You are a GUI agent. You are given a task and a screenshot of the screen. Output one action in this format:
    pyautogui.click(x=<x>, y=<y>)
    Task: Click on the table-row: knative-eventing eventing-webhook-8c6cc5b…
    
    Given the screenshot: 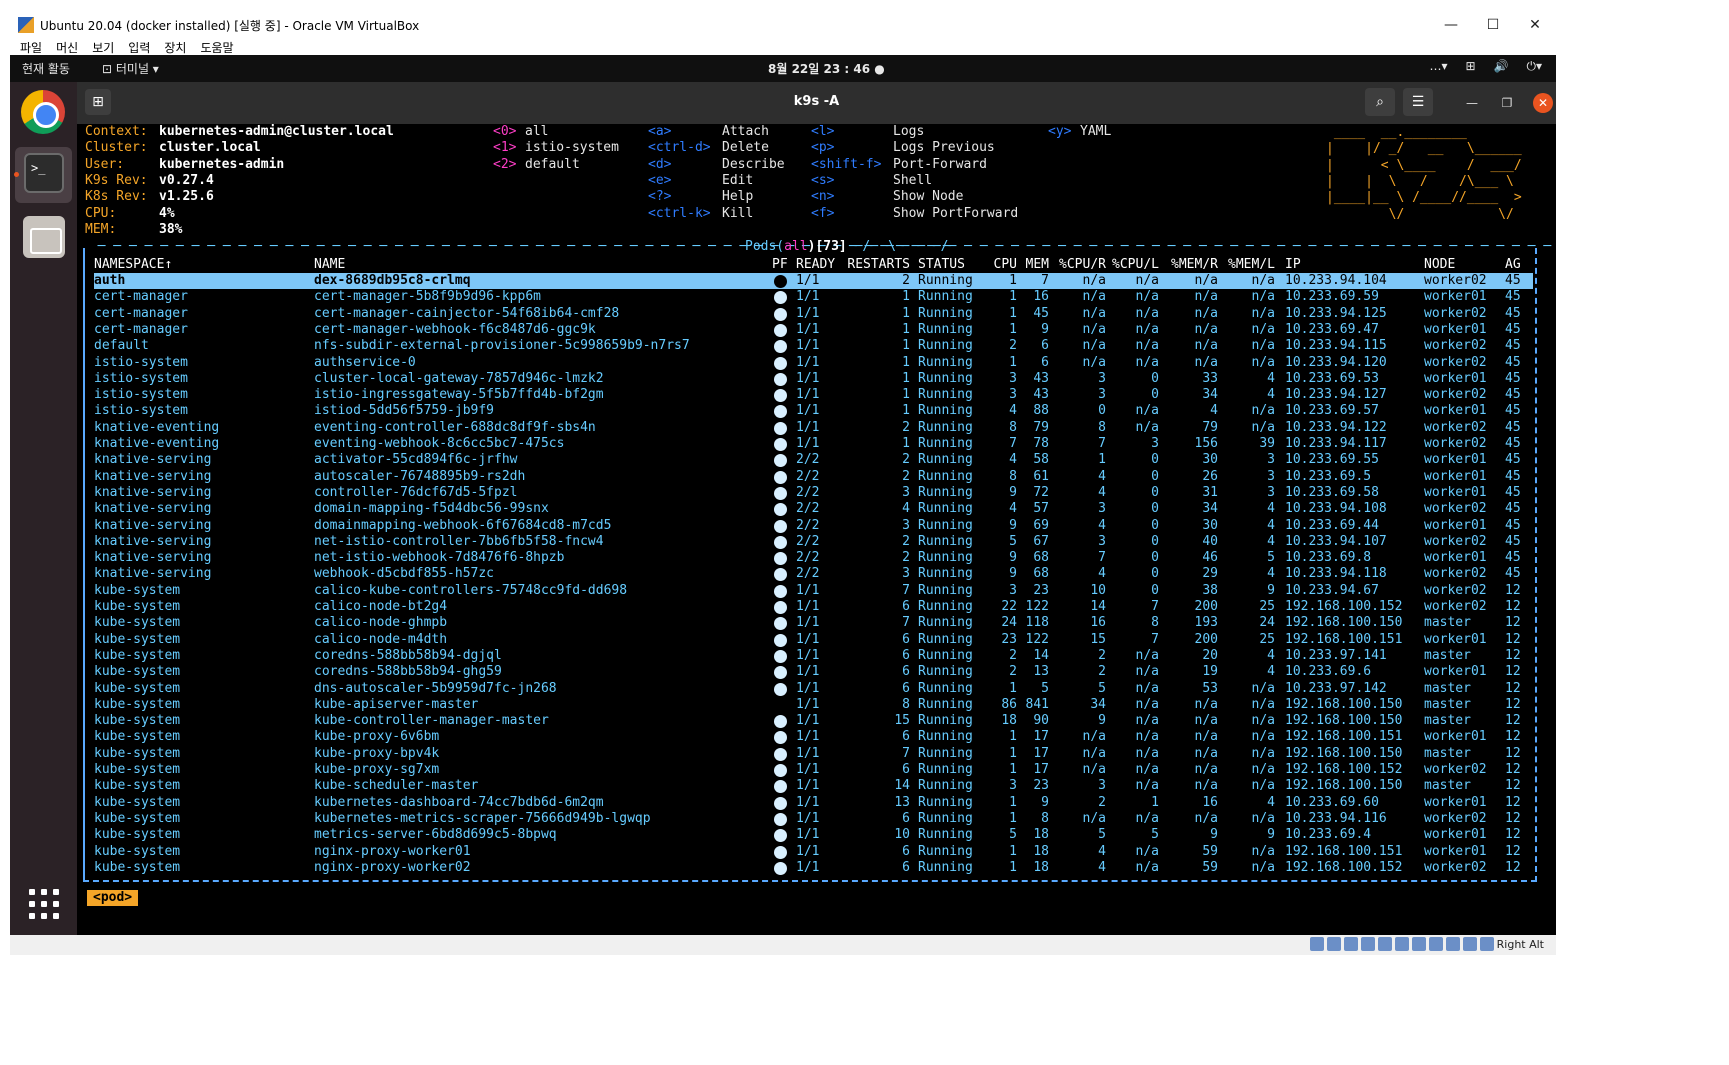 What is the action you would take?
    pyautogui.click(x=816, y=444)
    